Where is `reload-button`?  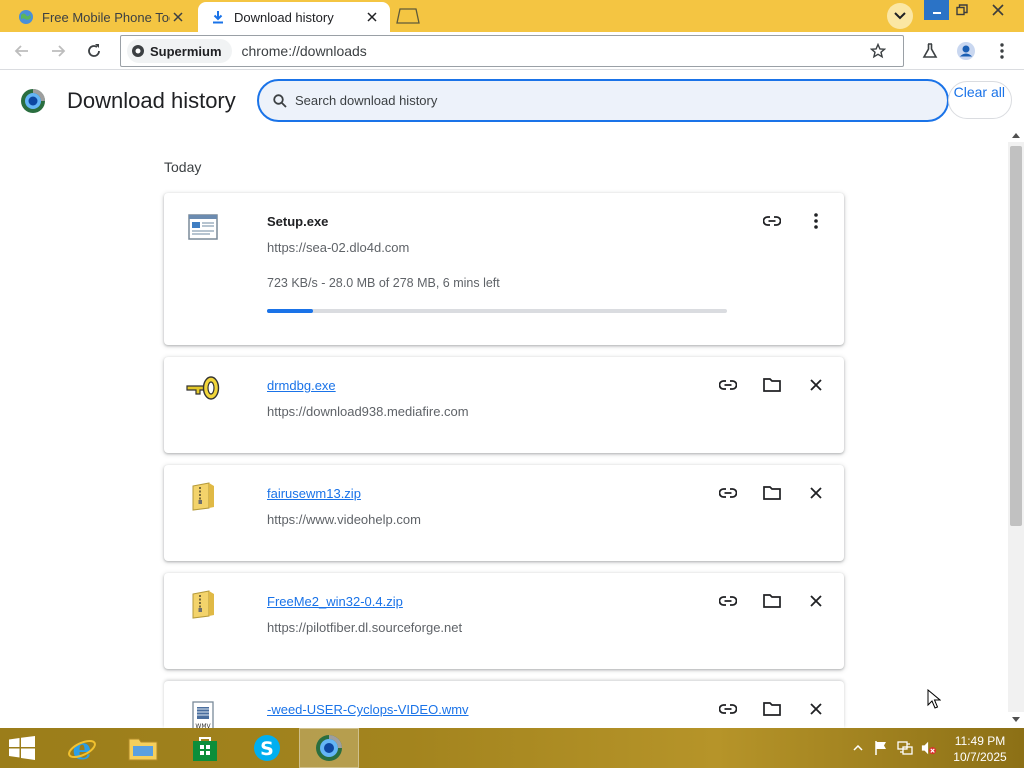 reload-button is located at coordinates (94, 51).